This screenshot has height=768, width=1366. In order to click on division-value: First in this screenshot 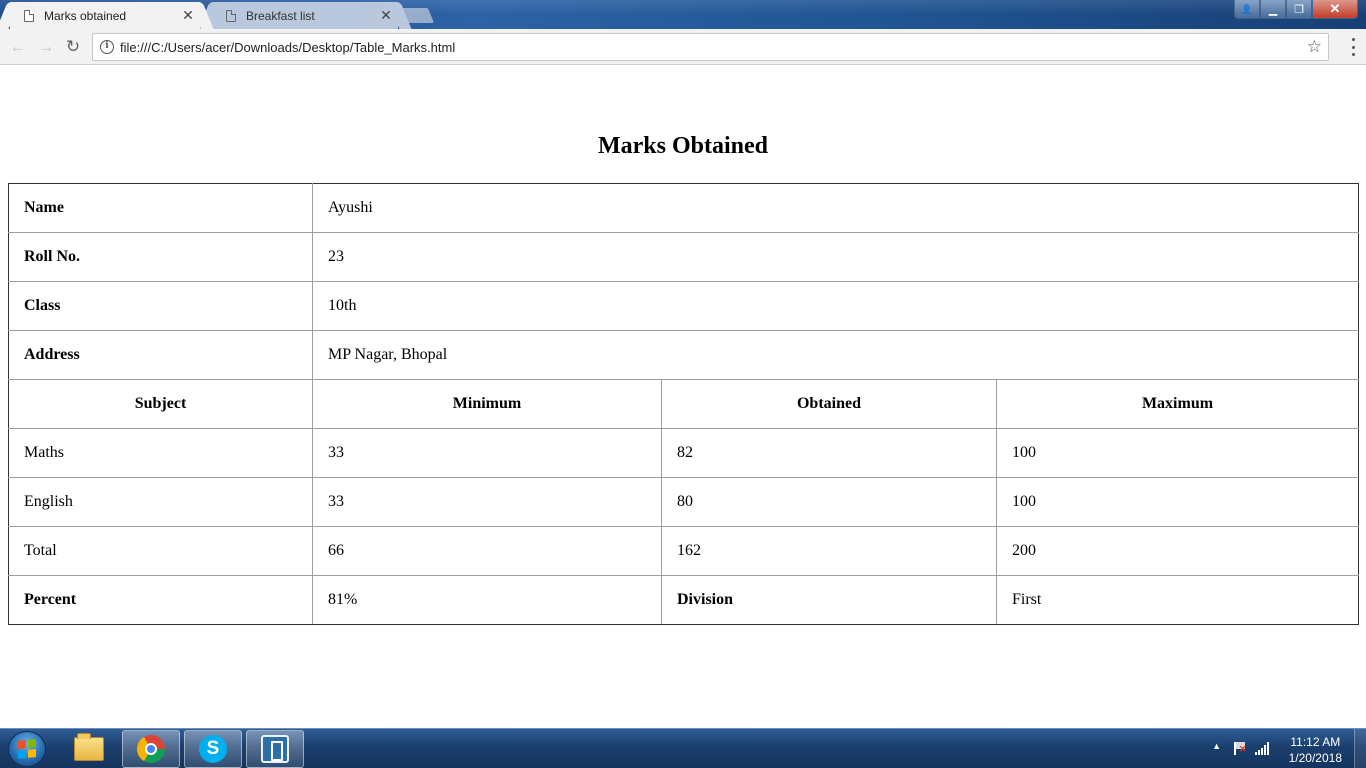, I will do `click(1177, 600)`.